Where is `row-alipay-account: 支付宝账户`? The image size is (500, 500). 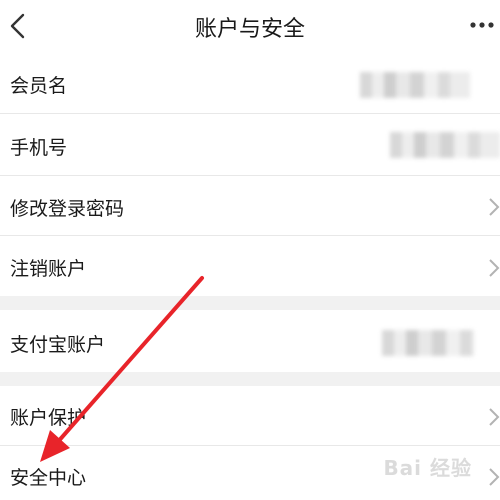 row-alipay-account: 支付宝账户 is located at coordinates (250, 341).